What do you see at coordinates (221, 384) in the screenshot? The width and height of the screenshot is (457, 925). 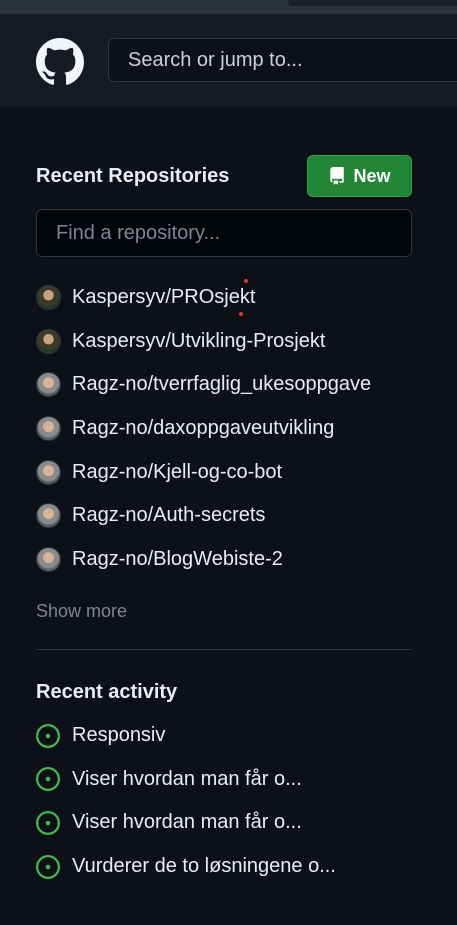 I see `repo-link: Ragz-no/tverrfaglig_ukesoppgave` at bounding box center [221, 384].